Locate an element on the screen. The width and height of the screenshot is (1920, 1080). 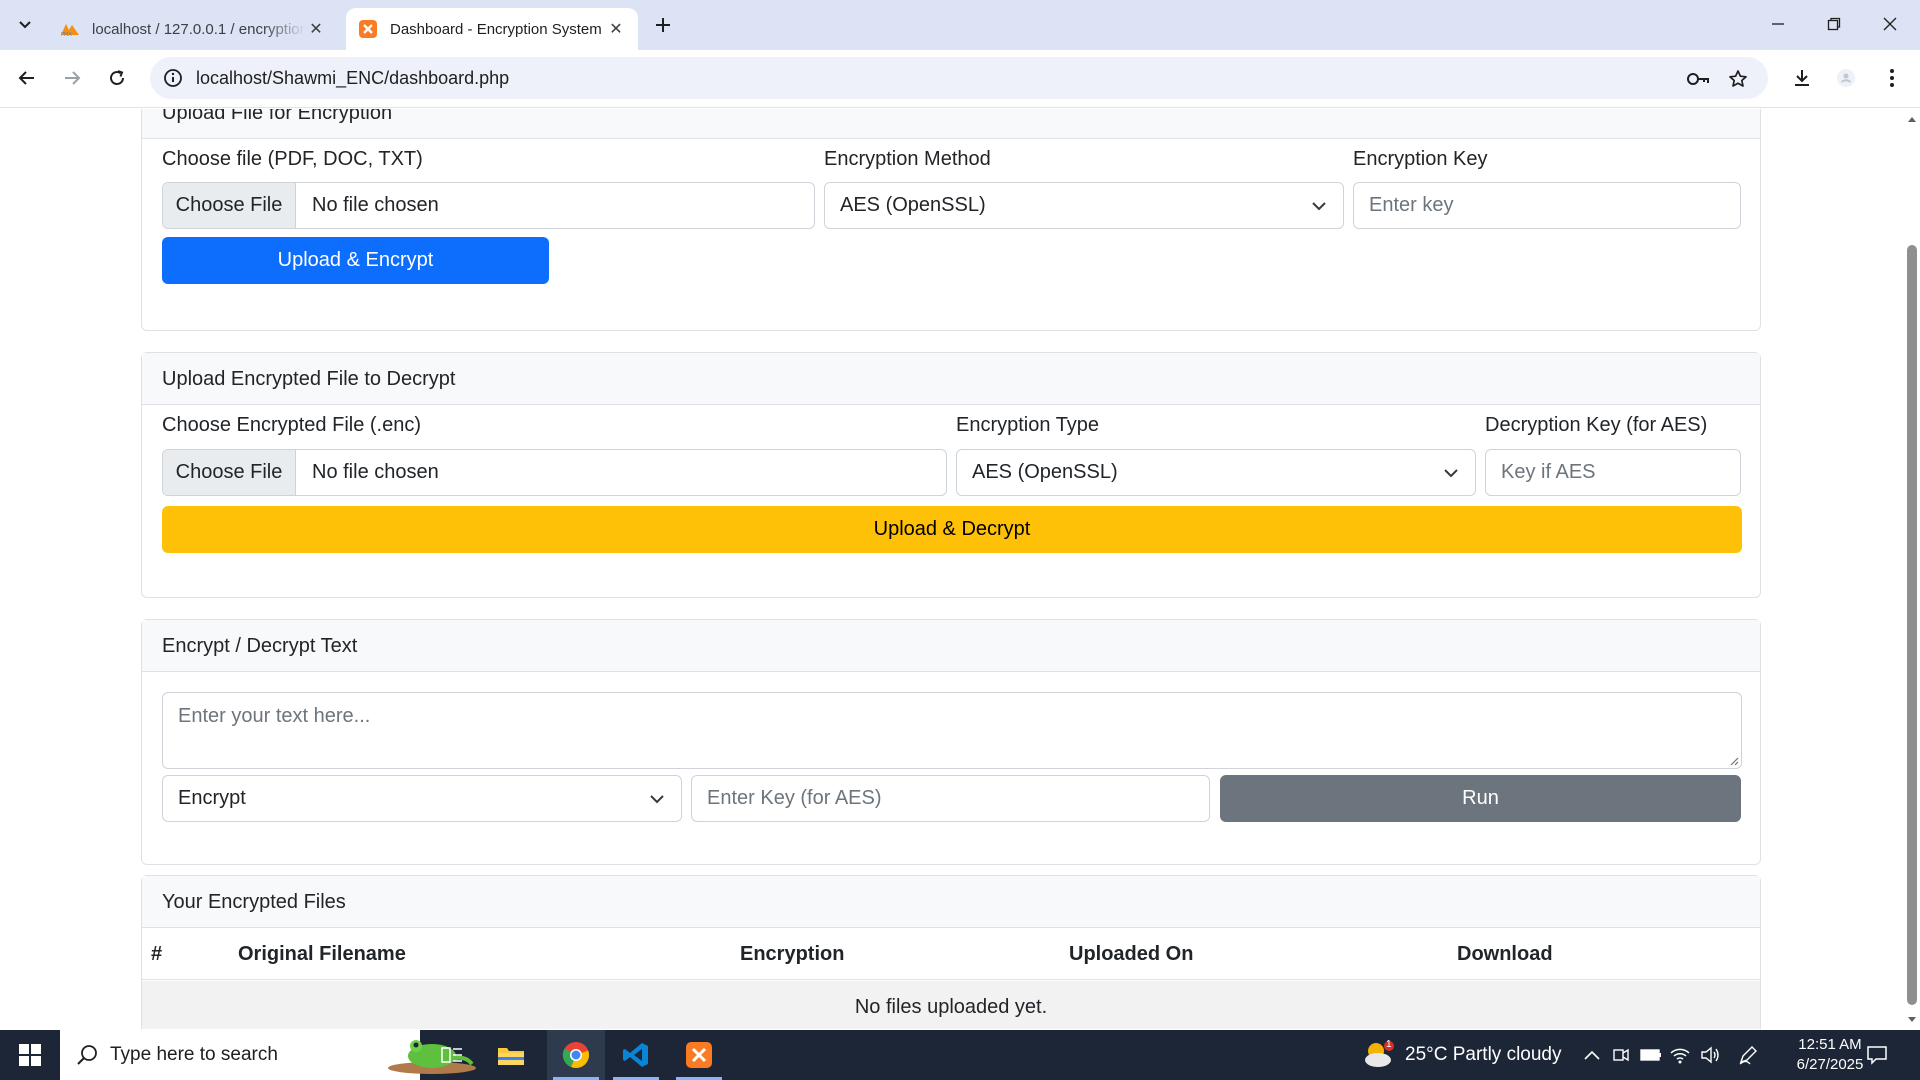
decryption-key-input: Key if AES is located at coordinates (1613, 472).